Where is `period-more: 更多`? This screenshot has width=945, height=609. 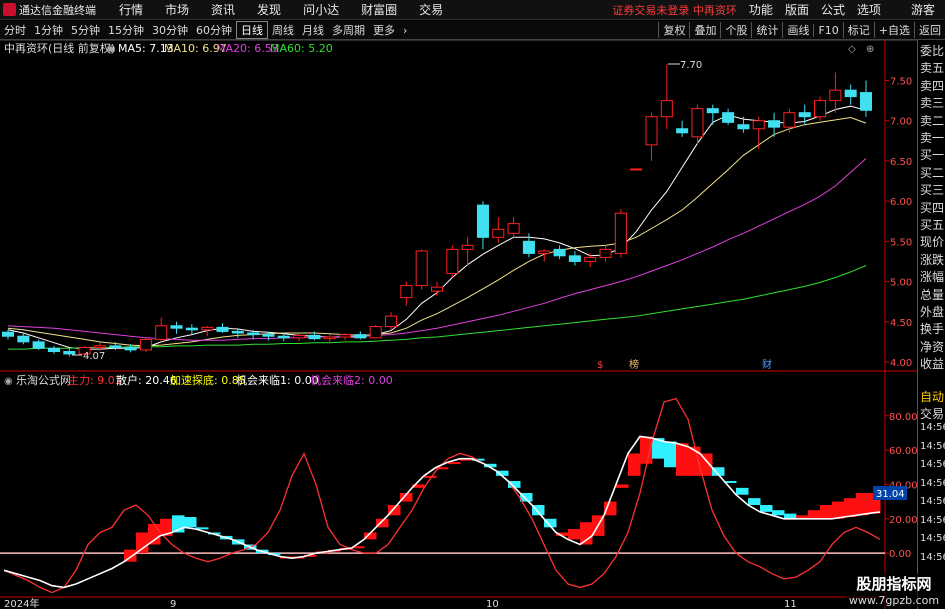 period-more: 更多 is located at coordinates (384, 30).